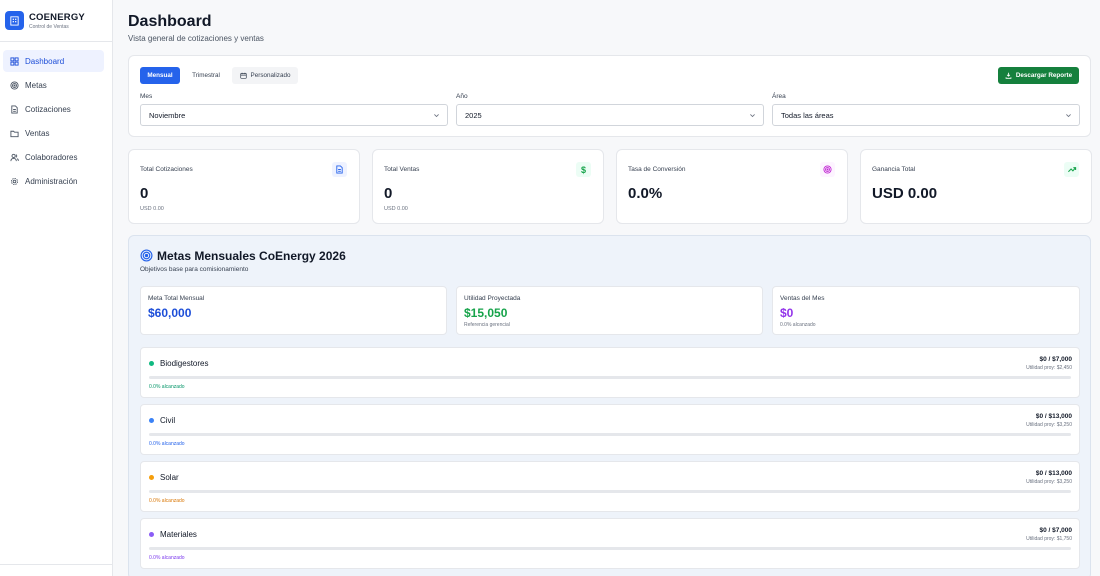 This screenshot has width=1100, height=576. Describe the element at coordinates (176, 298) in the screenshot. I see `meta-card-label: Meta Total Mensual` at that location.